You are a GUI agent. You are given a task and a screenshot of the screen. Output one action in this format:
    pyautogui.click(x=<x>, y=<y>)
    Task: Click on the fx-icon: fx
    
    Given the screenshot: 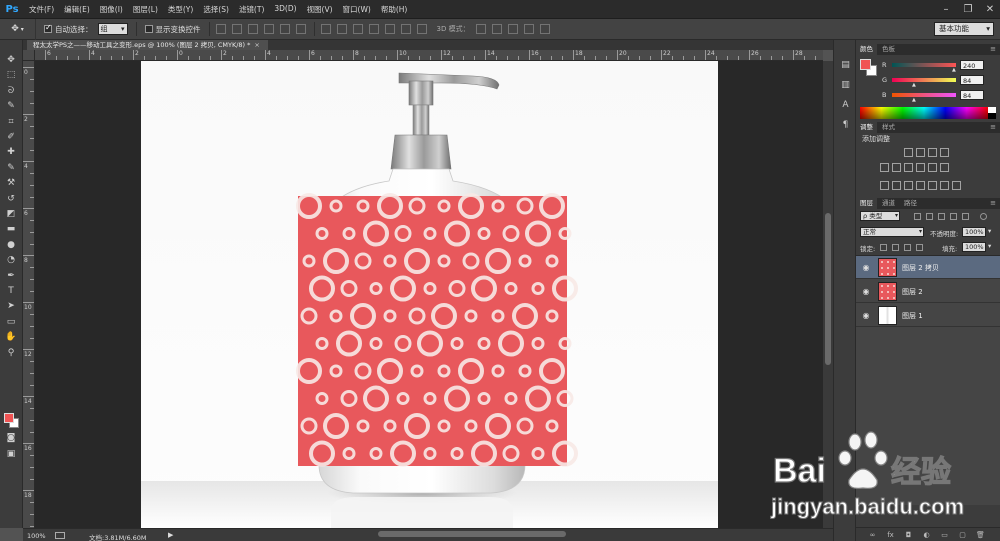 What is the action you would take?
    pyautogui.click(x=890, y=535)
    